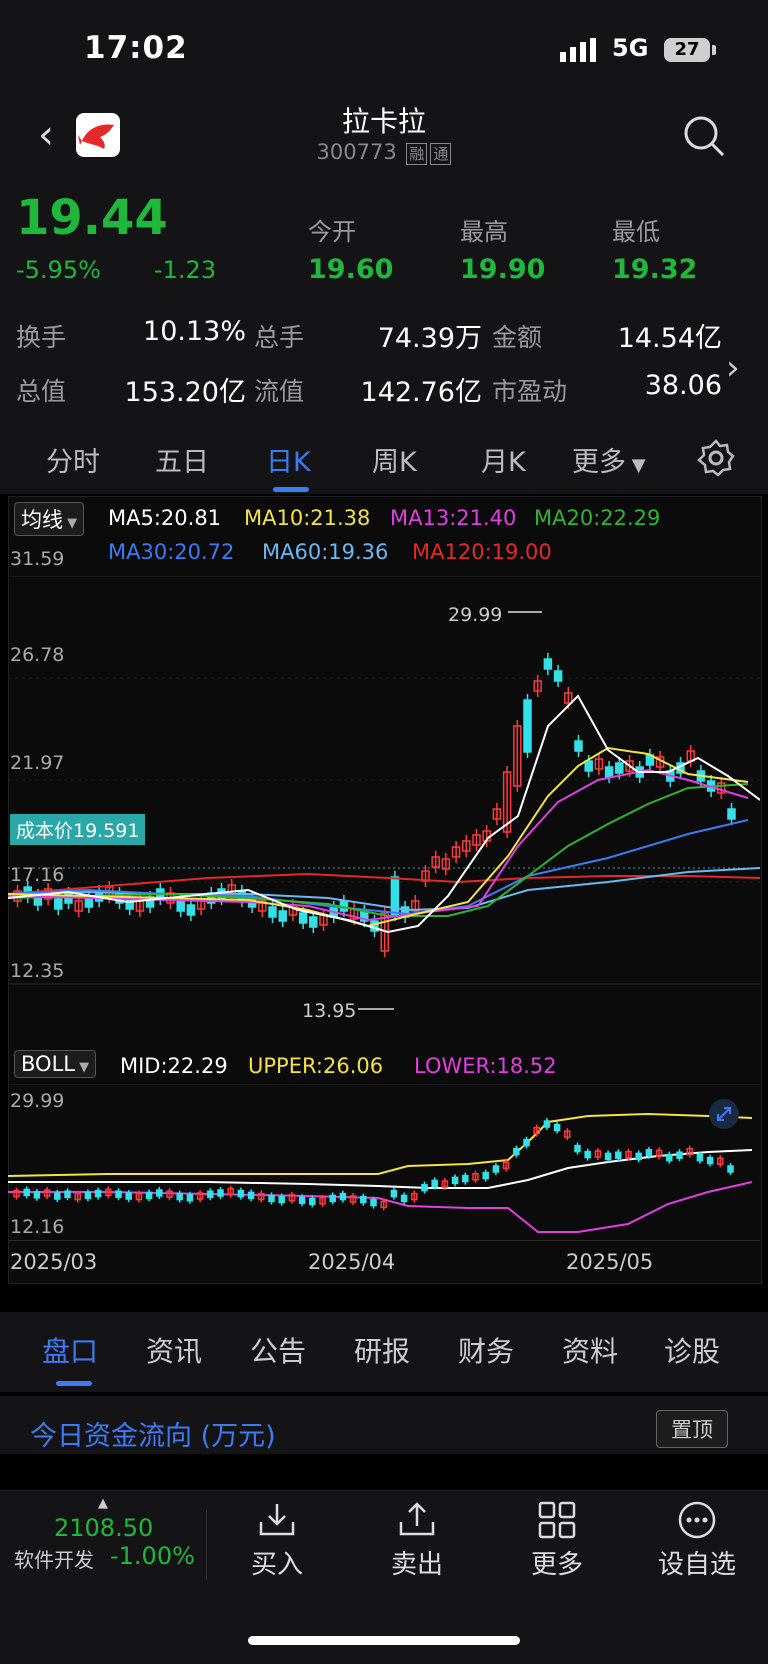  I want to click on ma20-legend: MA20:22.29, so click(597, 518).